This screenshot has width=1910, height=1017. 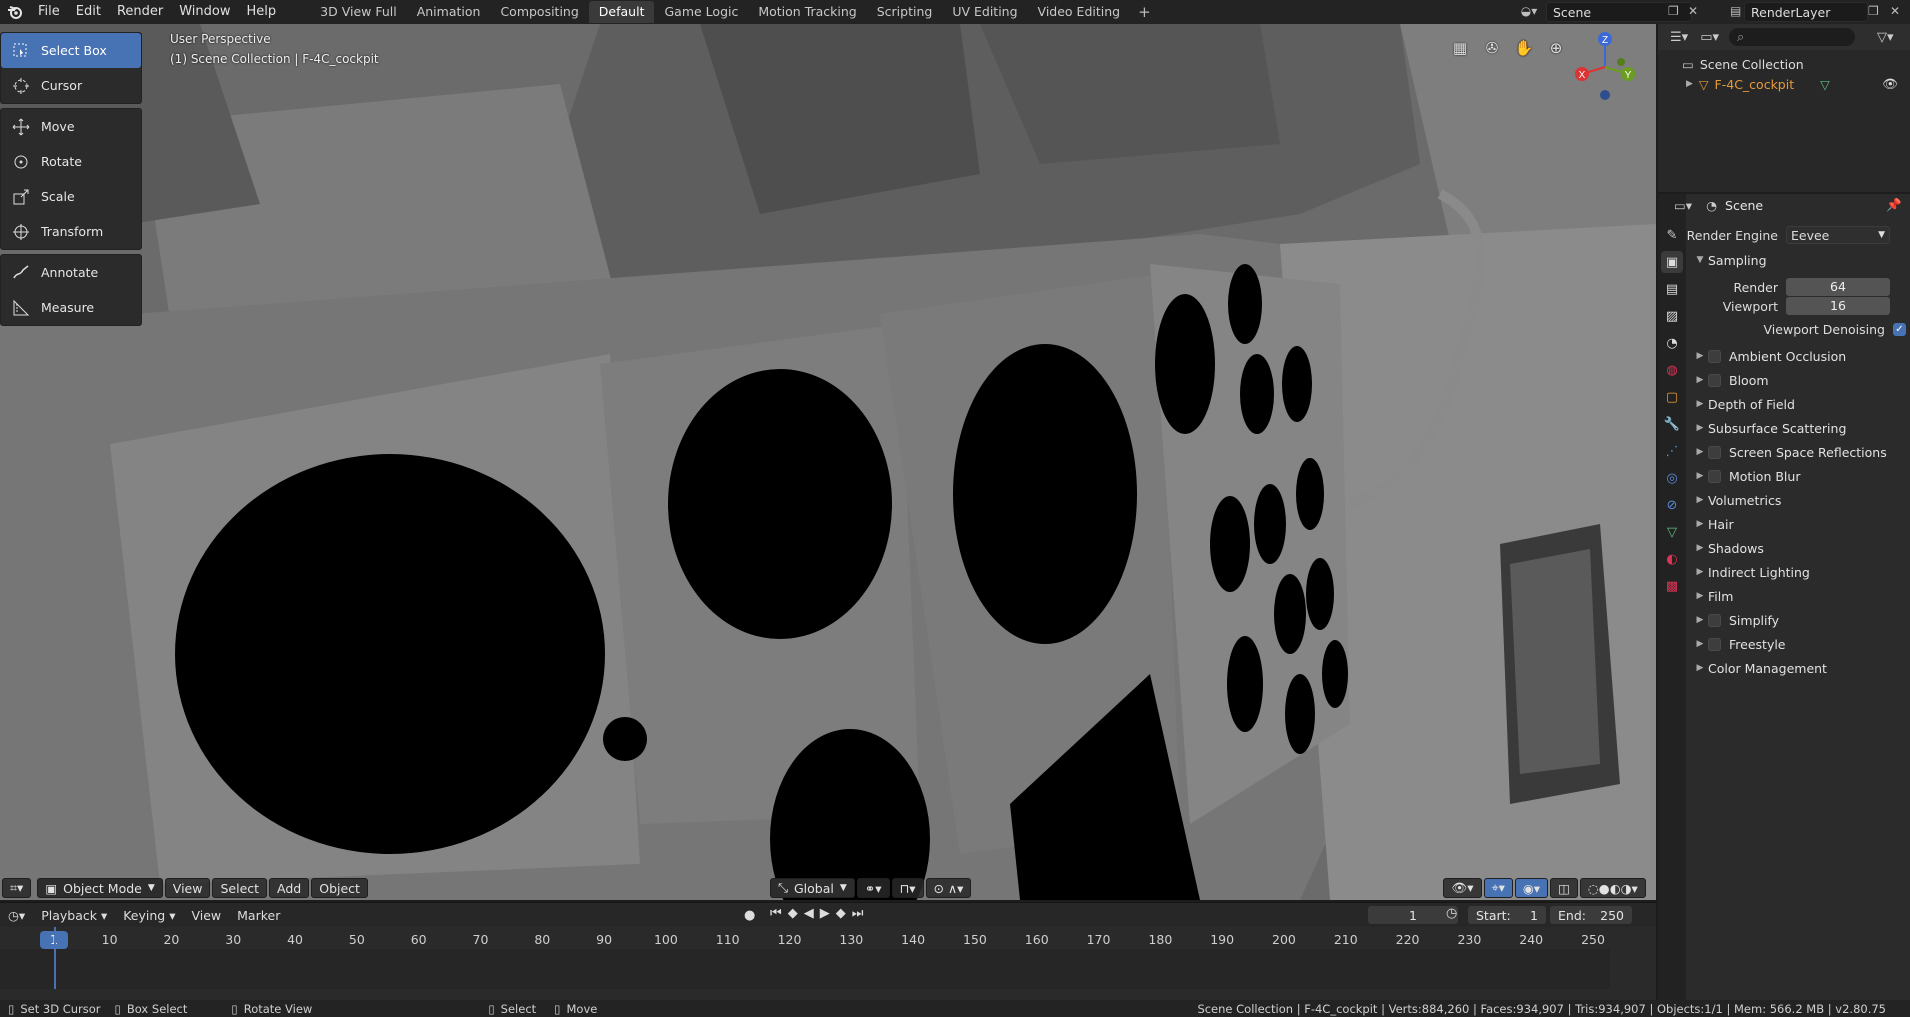 I want to click on tab-uv-editing: UV Editing, so click(x=984, y=12).